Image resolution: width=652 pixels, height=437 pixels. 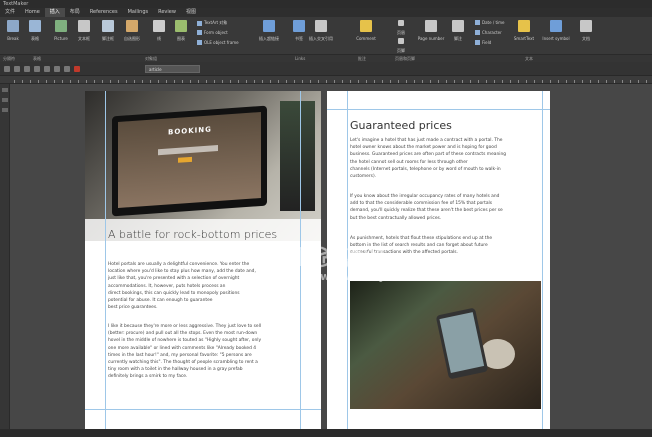 What do you see at coordinates (189, 161) in the screenshot?
I see `laptop-image: BOOKING` at bounding box center [189, 161].